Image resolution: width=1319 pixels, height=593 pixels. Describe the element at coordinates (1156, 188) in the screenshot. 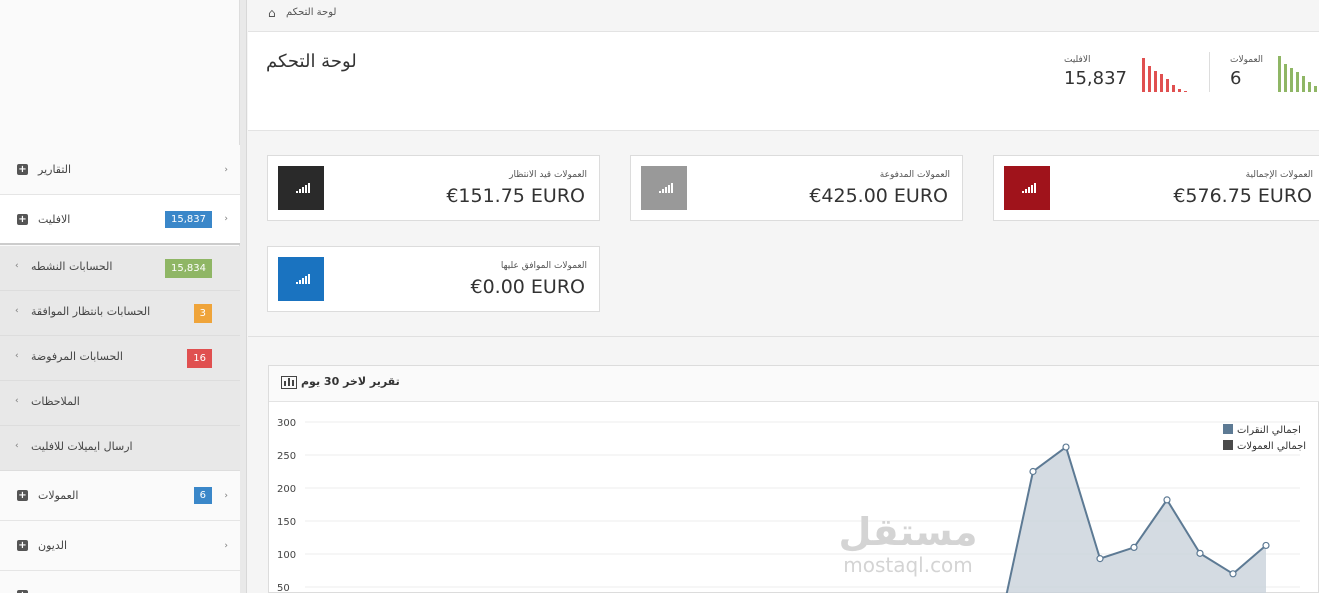

I see `card-total-commissions: العمولات الإجمالية €576.75 EURO` at that location.